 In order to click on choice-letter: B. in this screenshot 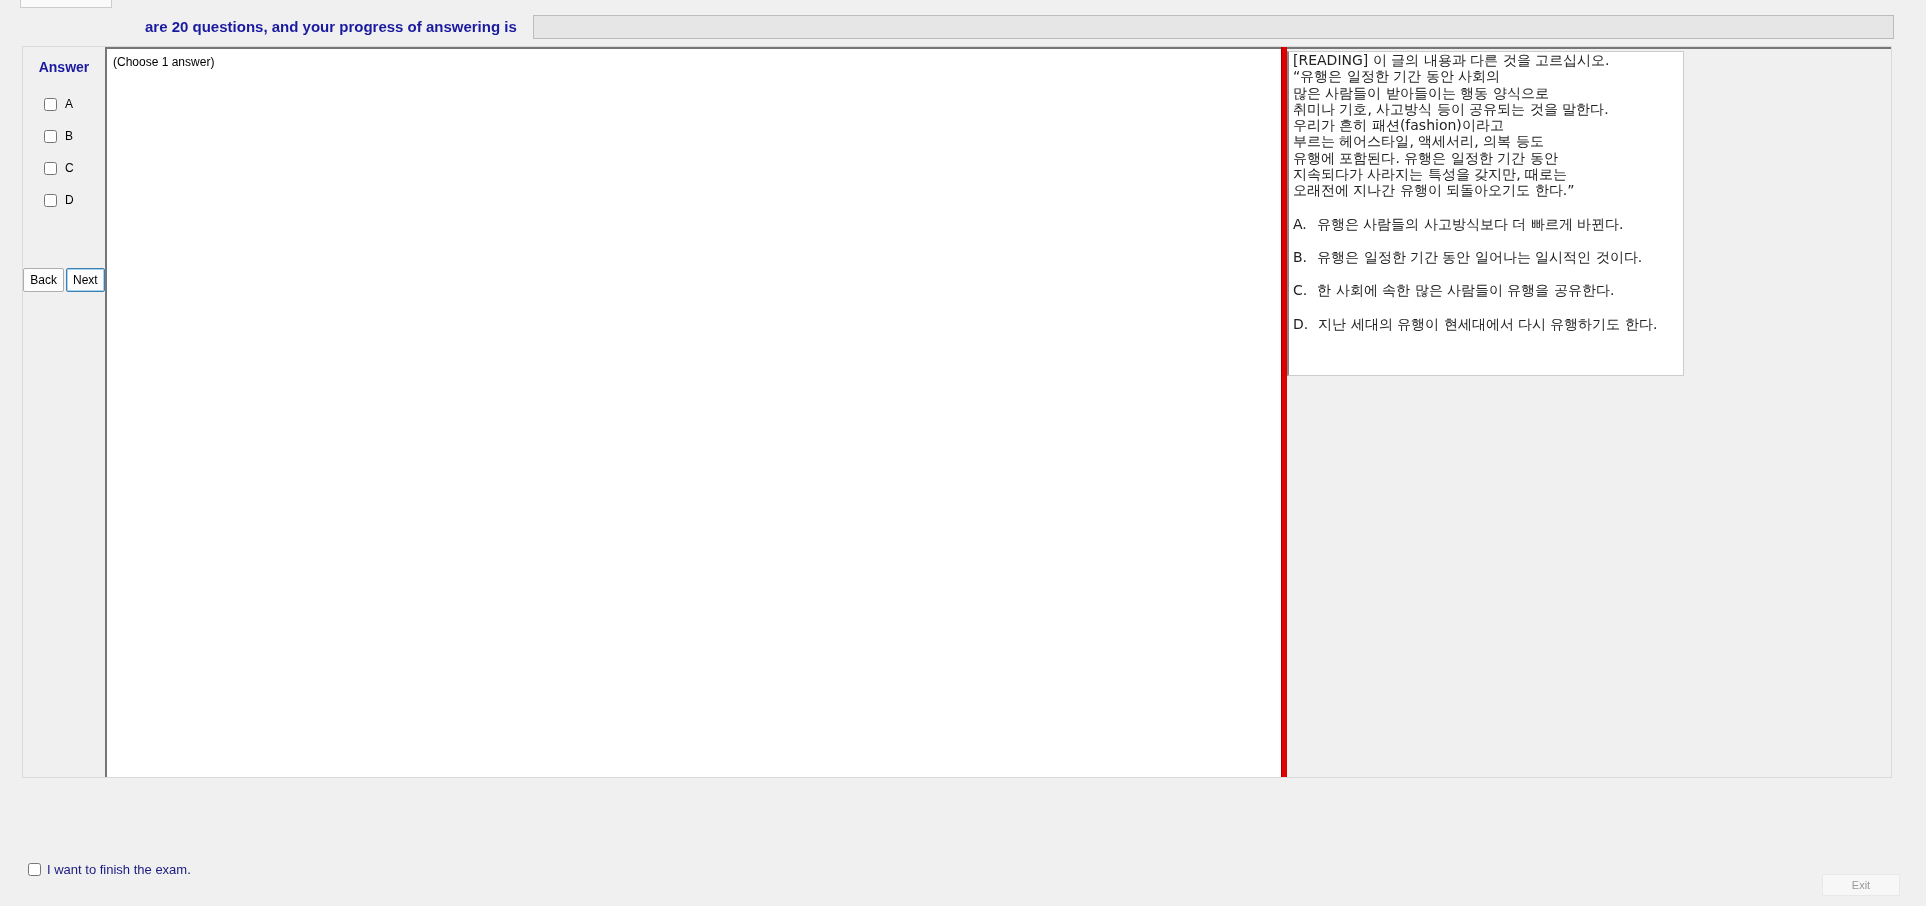, I will do `click(1300, 257)`.